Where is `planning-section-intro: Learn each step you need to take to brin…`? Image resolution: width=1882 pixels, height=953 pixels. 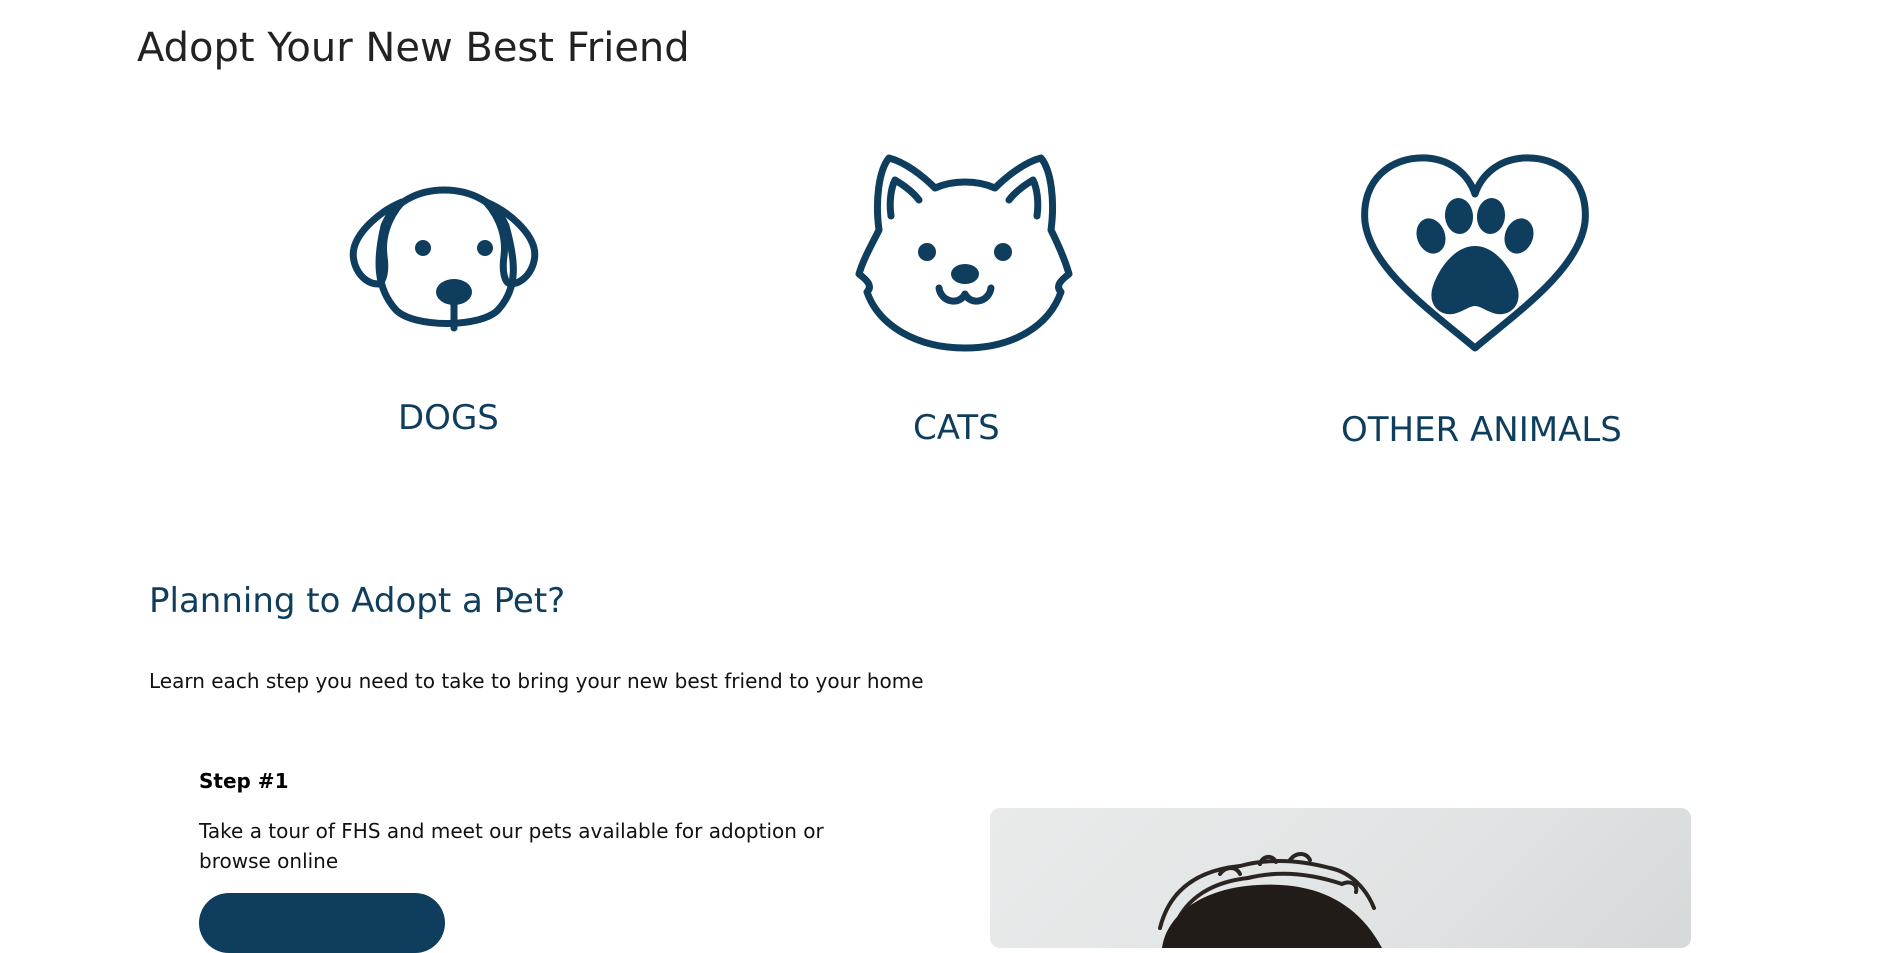 planning-section-intro: Learn each step you need to take to brin… is located at coordinates (536, 681).